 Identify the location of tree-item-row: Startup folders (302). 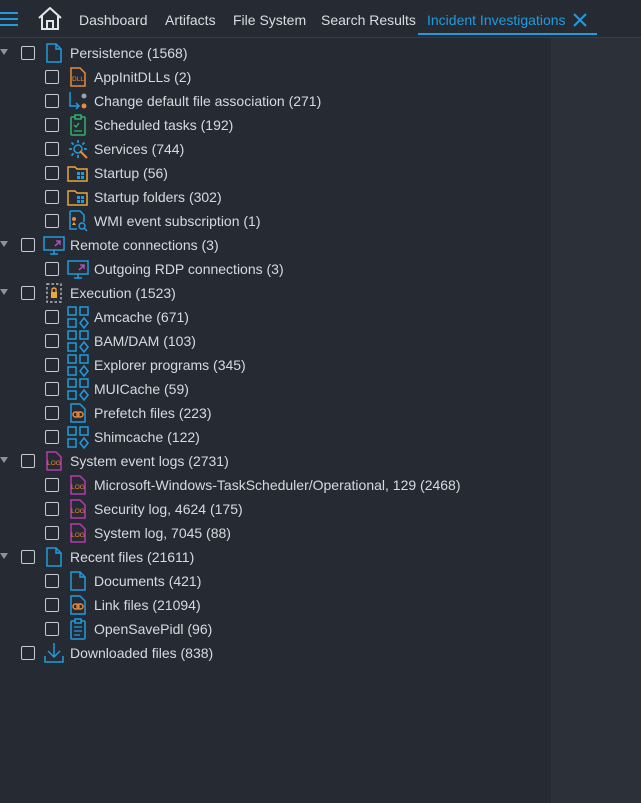
(275, 197).